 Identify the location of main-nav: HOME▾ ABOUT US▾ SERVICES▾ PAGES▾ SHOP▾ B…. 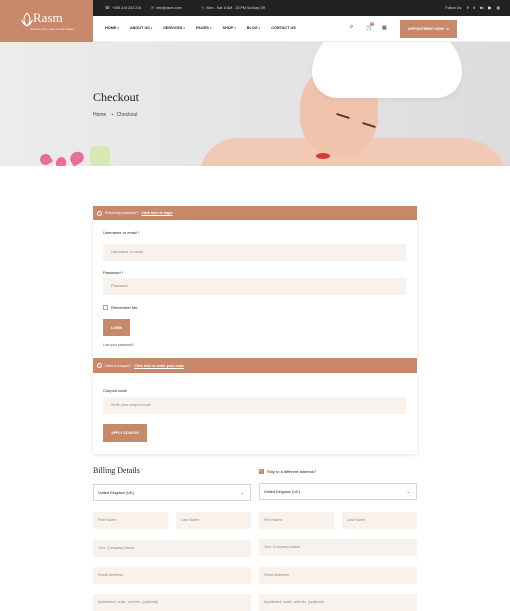
(301, 29).